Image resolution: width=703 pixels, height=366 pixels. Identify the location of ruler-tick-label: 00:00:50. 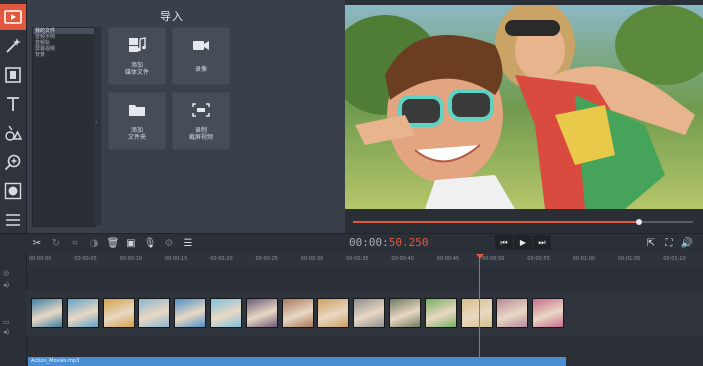
(493, 259).